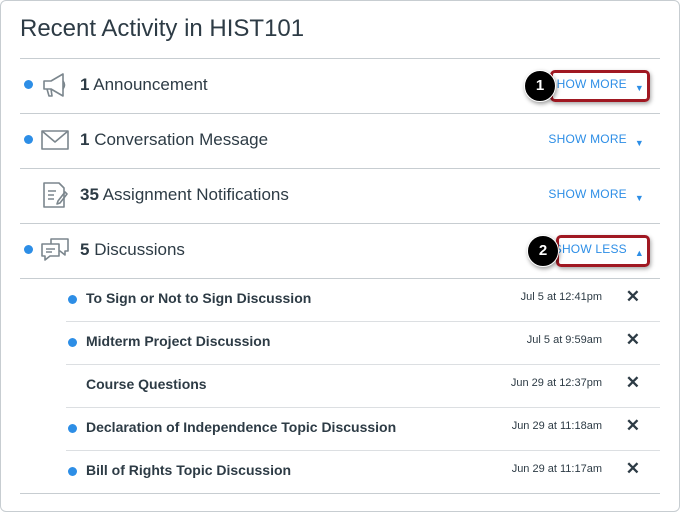 The height and width of the screenshot is (512, 680). What do you see at coordinates (178, 341) in the screenshot?
I see `discussion-title: Midterm Project Discussion` at bounding box center [178, 341].